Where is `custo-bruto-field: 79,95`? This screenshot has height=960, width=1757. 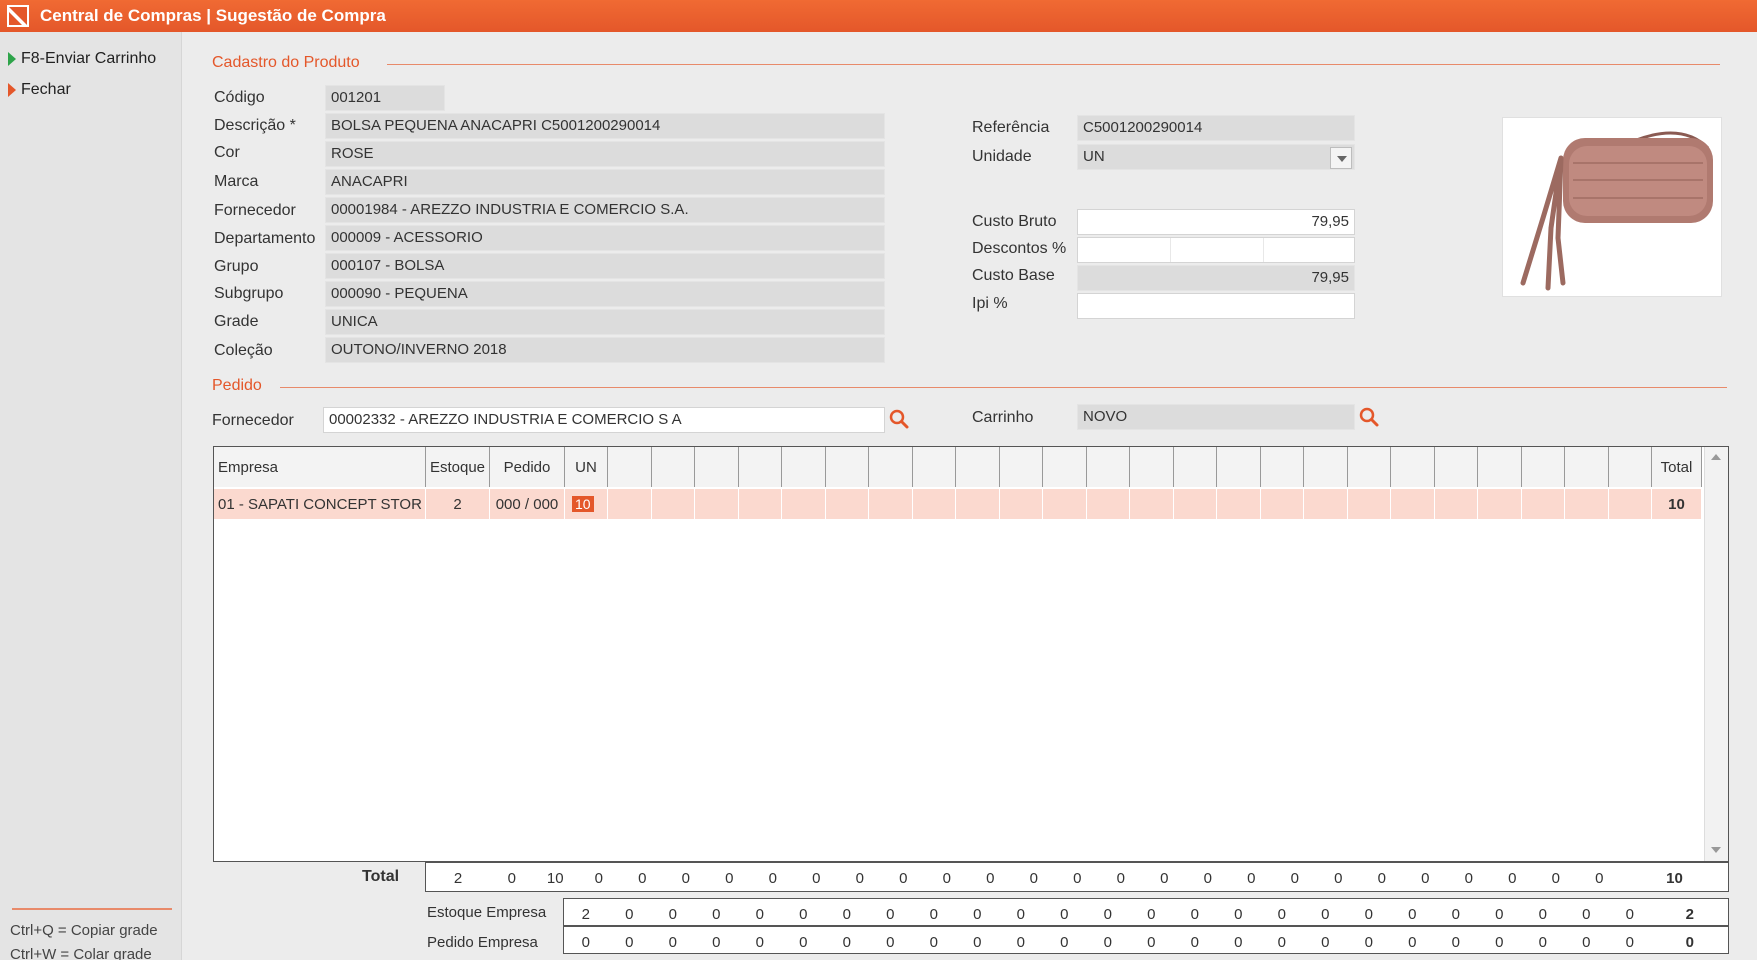 custo-bruto-field: 79,95 is located at coordinates (1216, 222).